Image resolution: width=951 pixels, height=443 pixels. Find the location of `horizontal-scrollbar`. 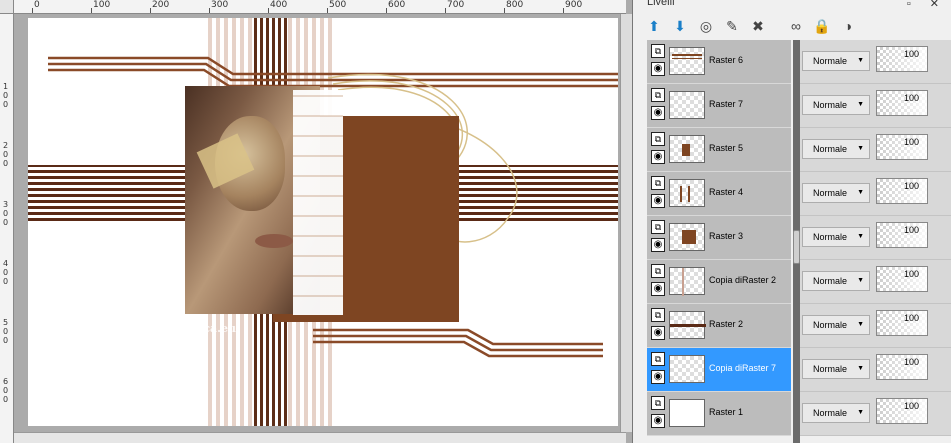

horizontal-scrollbar is located at coordinates (320, 437).